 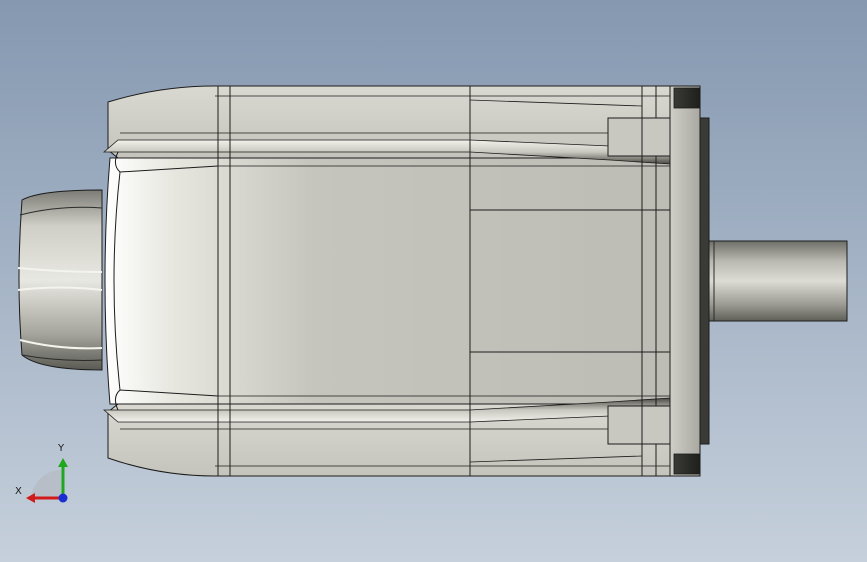 I want to click on axis-y-label: Y, so click(x=61, y=448).